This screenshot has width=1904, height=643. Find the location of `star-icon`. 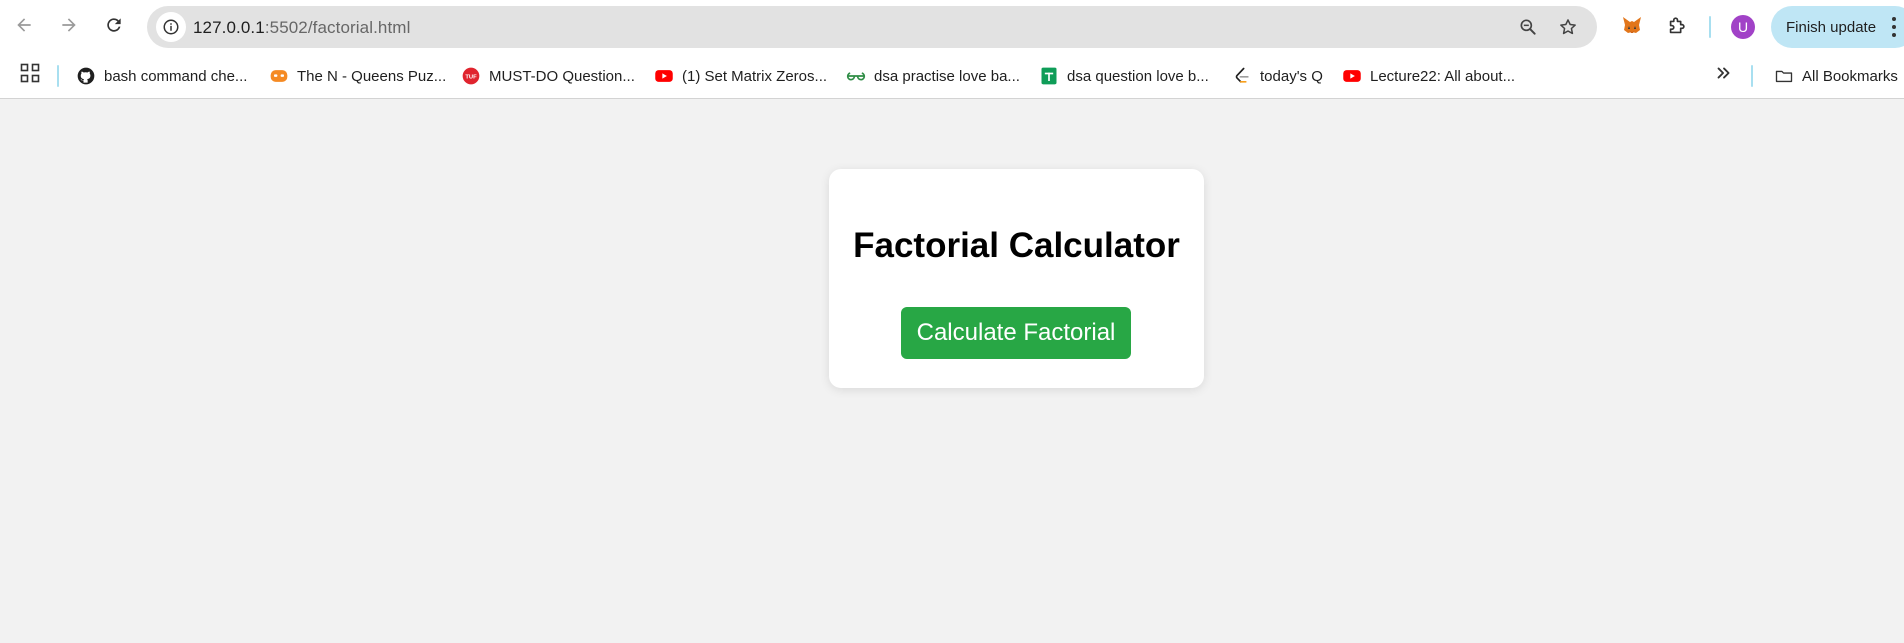

star-icon is located at coordinates (1568, 27).